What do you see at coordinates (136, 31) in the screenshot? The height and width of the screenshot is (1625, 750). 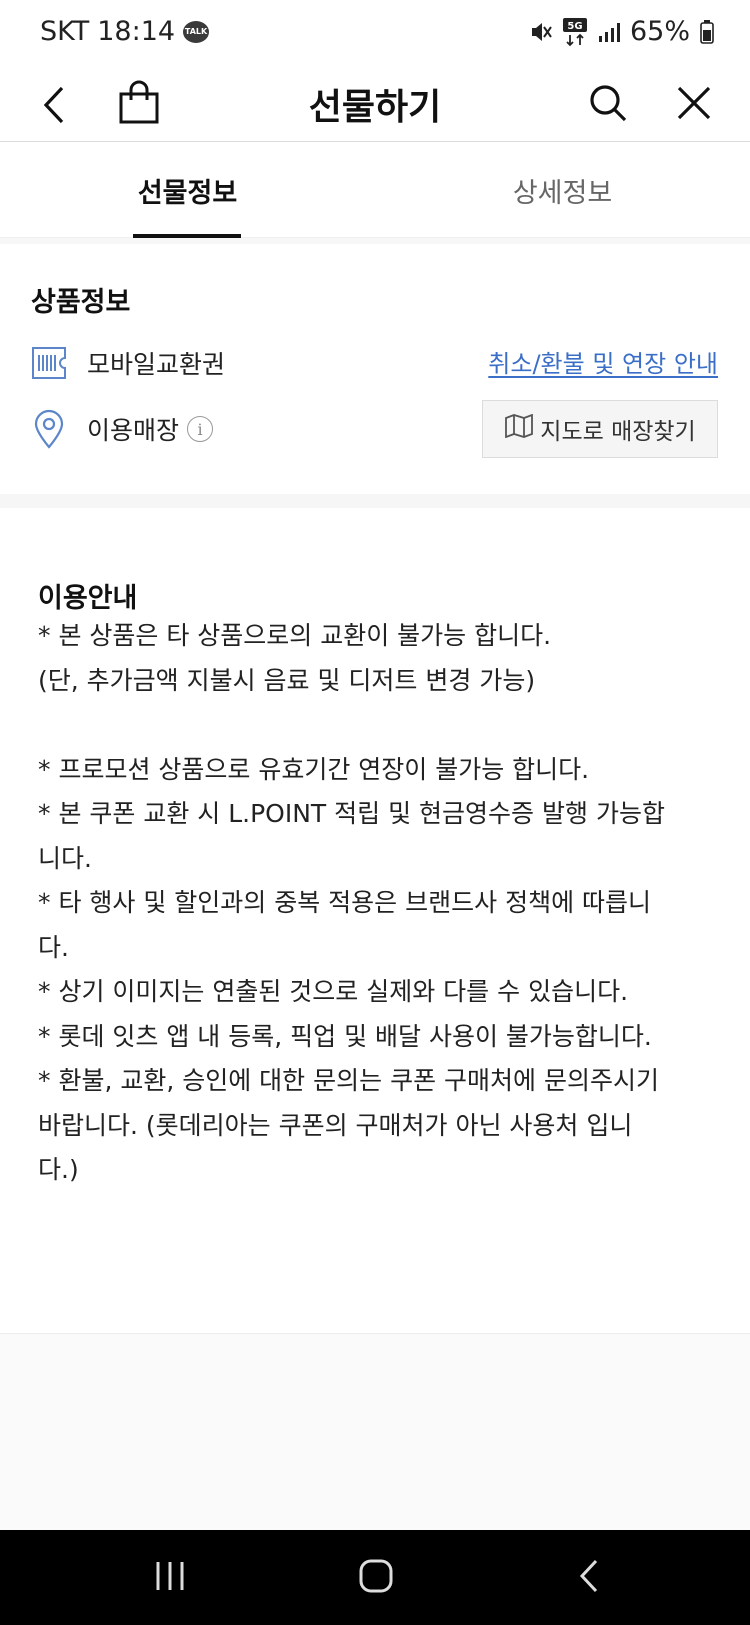 I see `clock: 18:14` at bounding box center [136, 31].